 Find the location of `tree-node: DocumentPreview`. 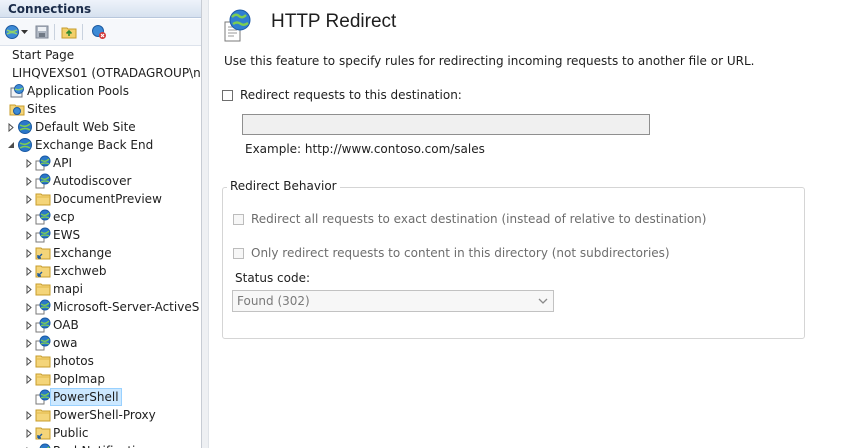

tree-node: DocumentPreview is located at coordinates (100, 199).